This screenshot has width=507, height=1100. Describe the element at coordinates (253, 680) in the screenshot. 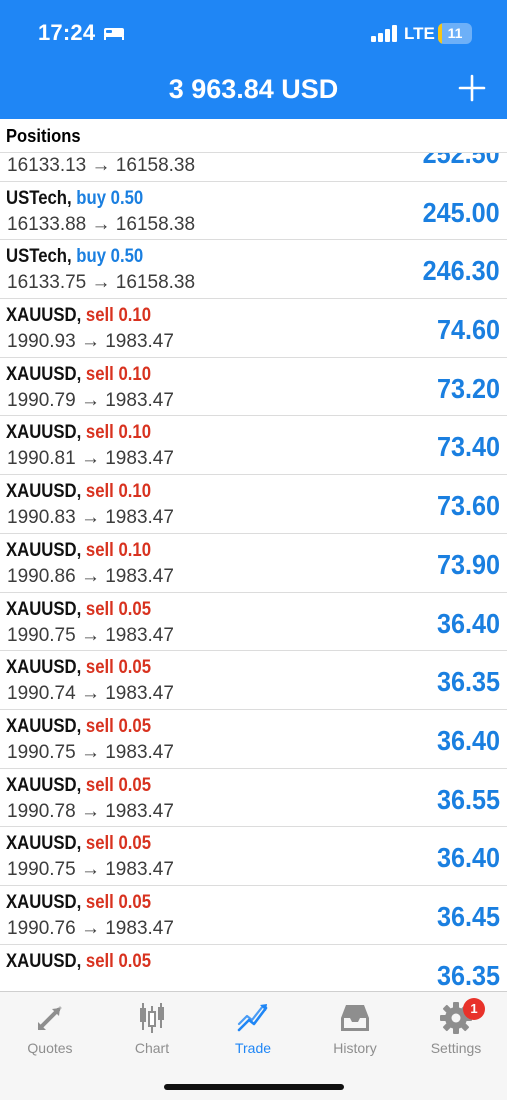

I see `position-row: XAUUSD, sell 0.05 1990.74 → 1983.47 36.35` at that location.